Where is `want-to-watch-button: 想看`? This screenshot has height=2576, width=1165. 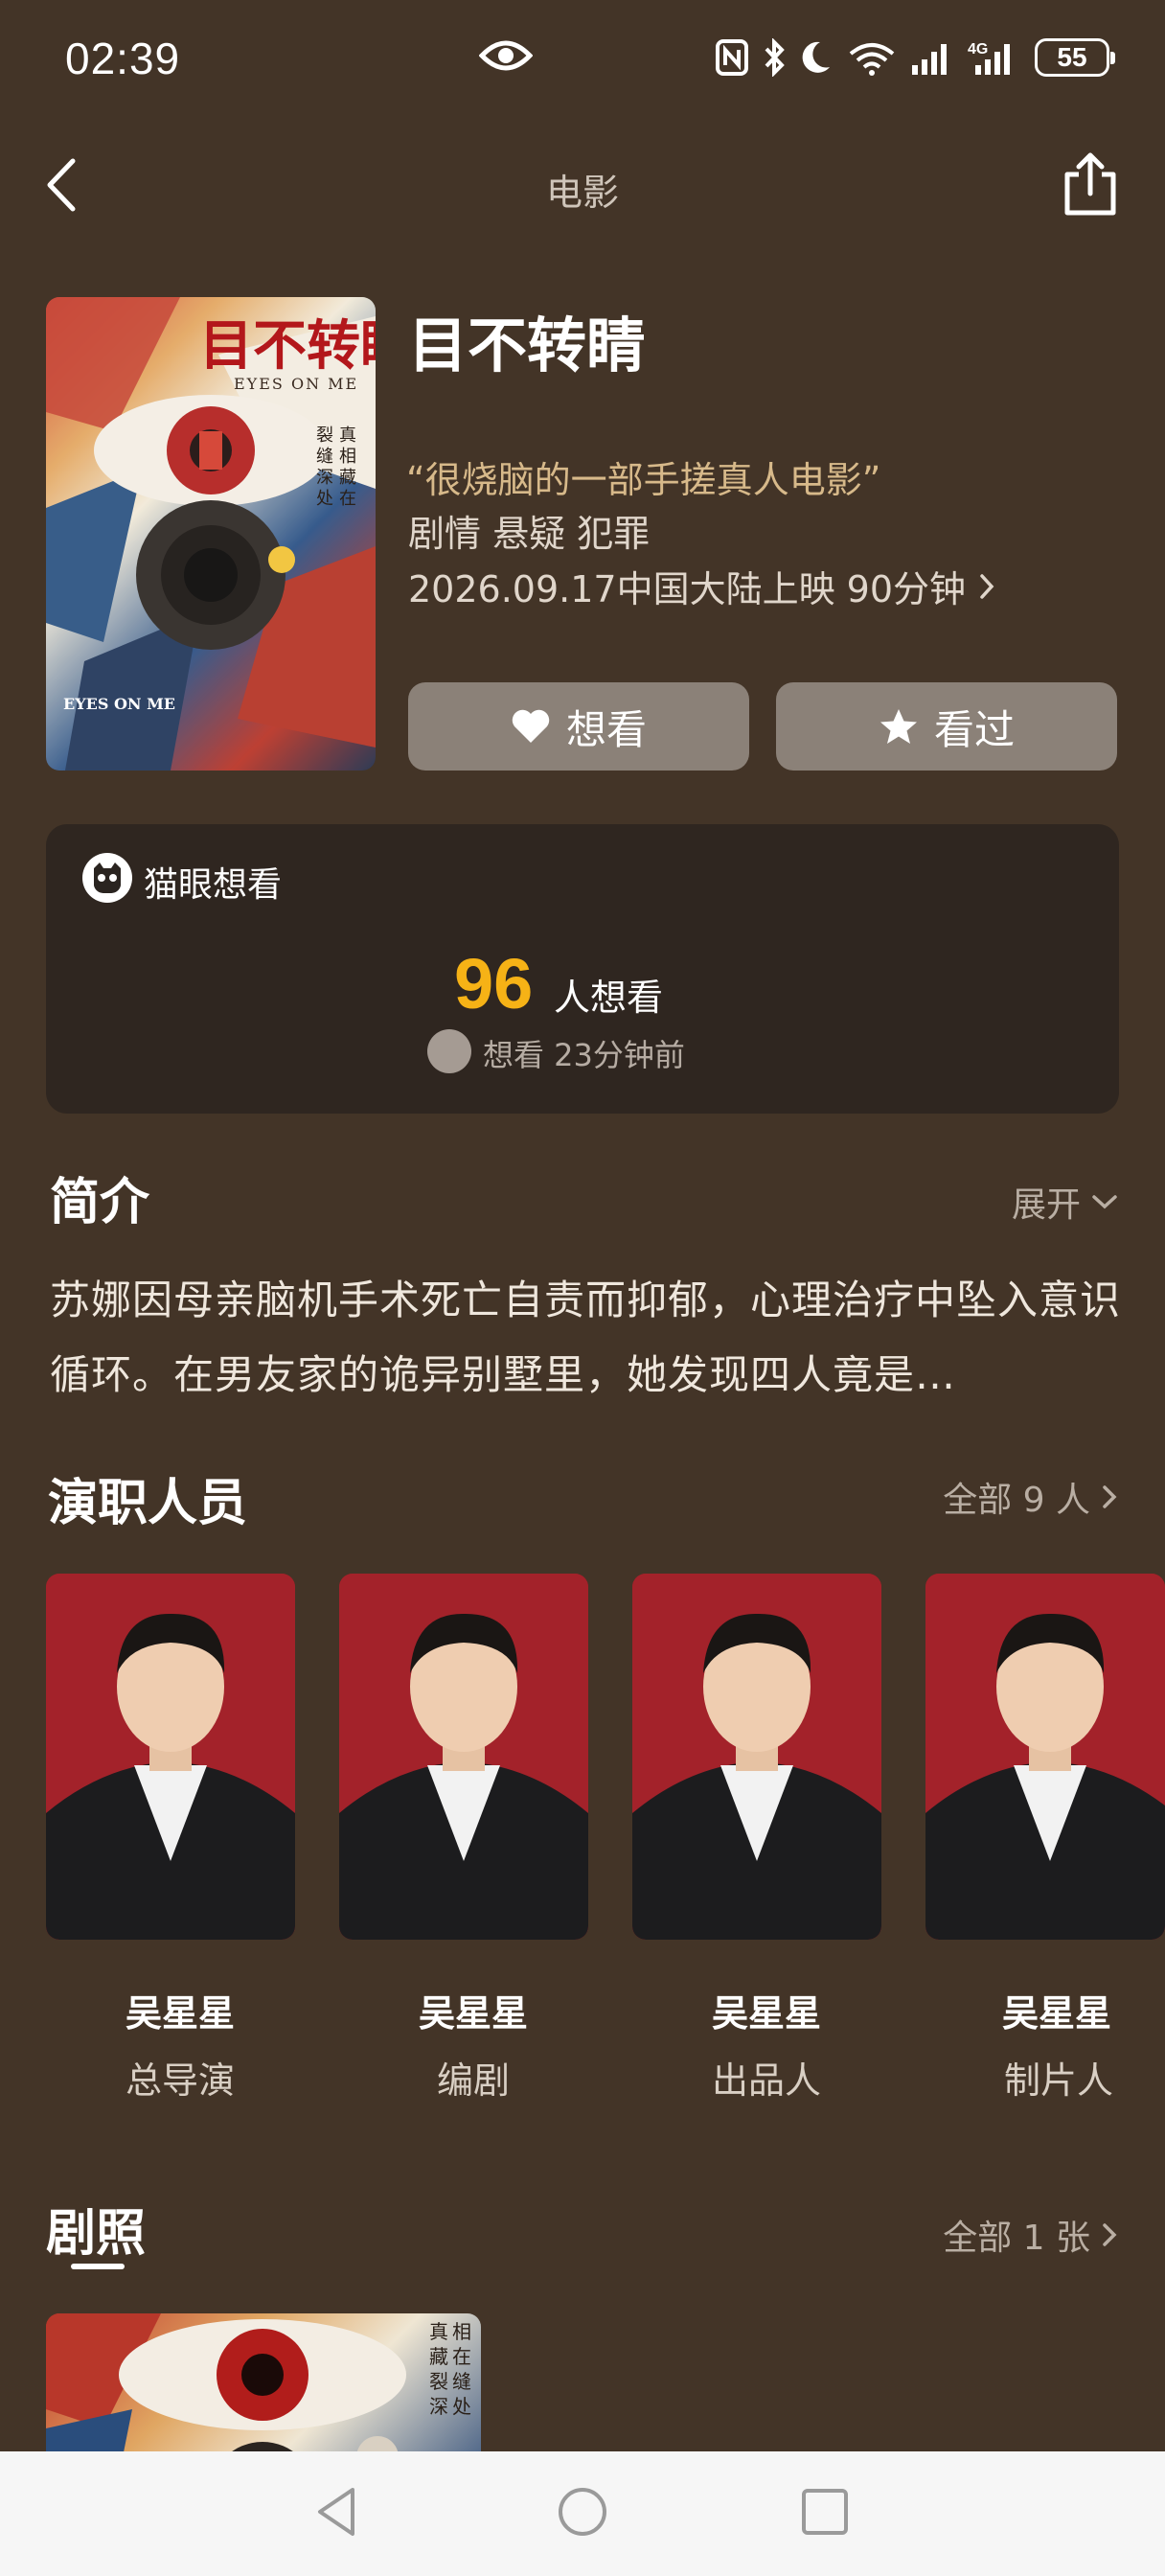 want-to-watch-button: 想看 is located at coordinates (578, 726).